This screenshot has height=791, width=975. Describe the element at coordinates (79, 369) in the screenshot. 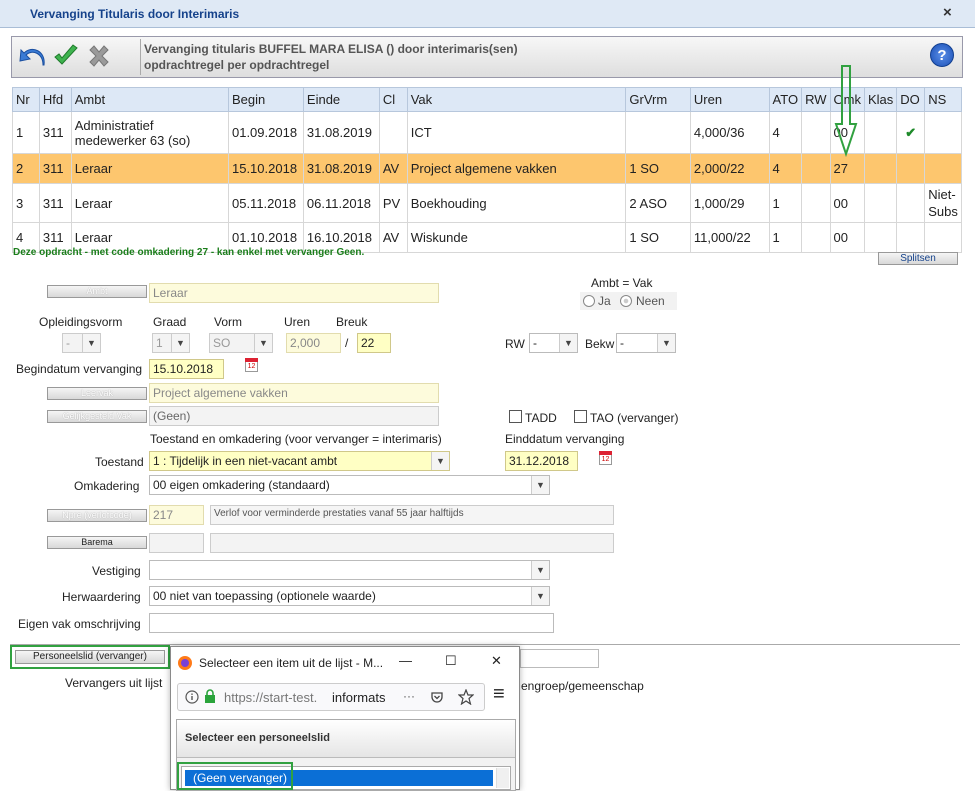

I see `begindatum-label: Begindatum vervanging` at that location.